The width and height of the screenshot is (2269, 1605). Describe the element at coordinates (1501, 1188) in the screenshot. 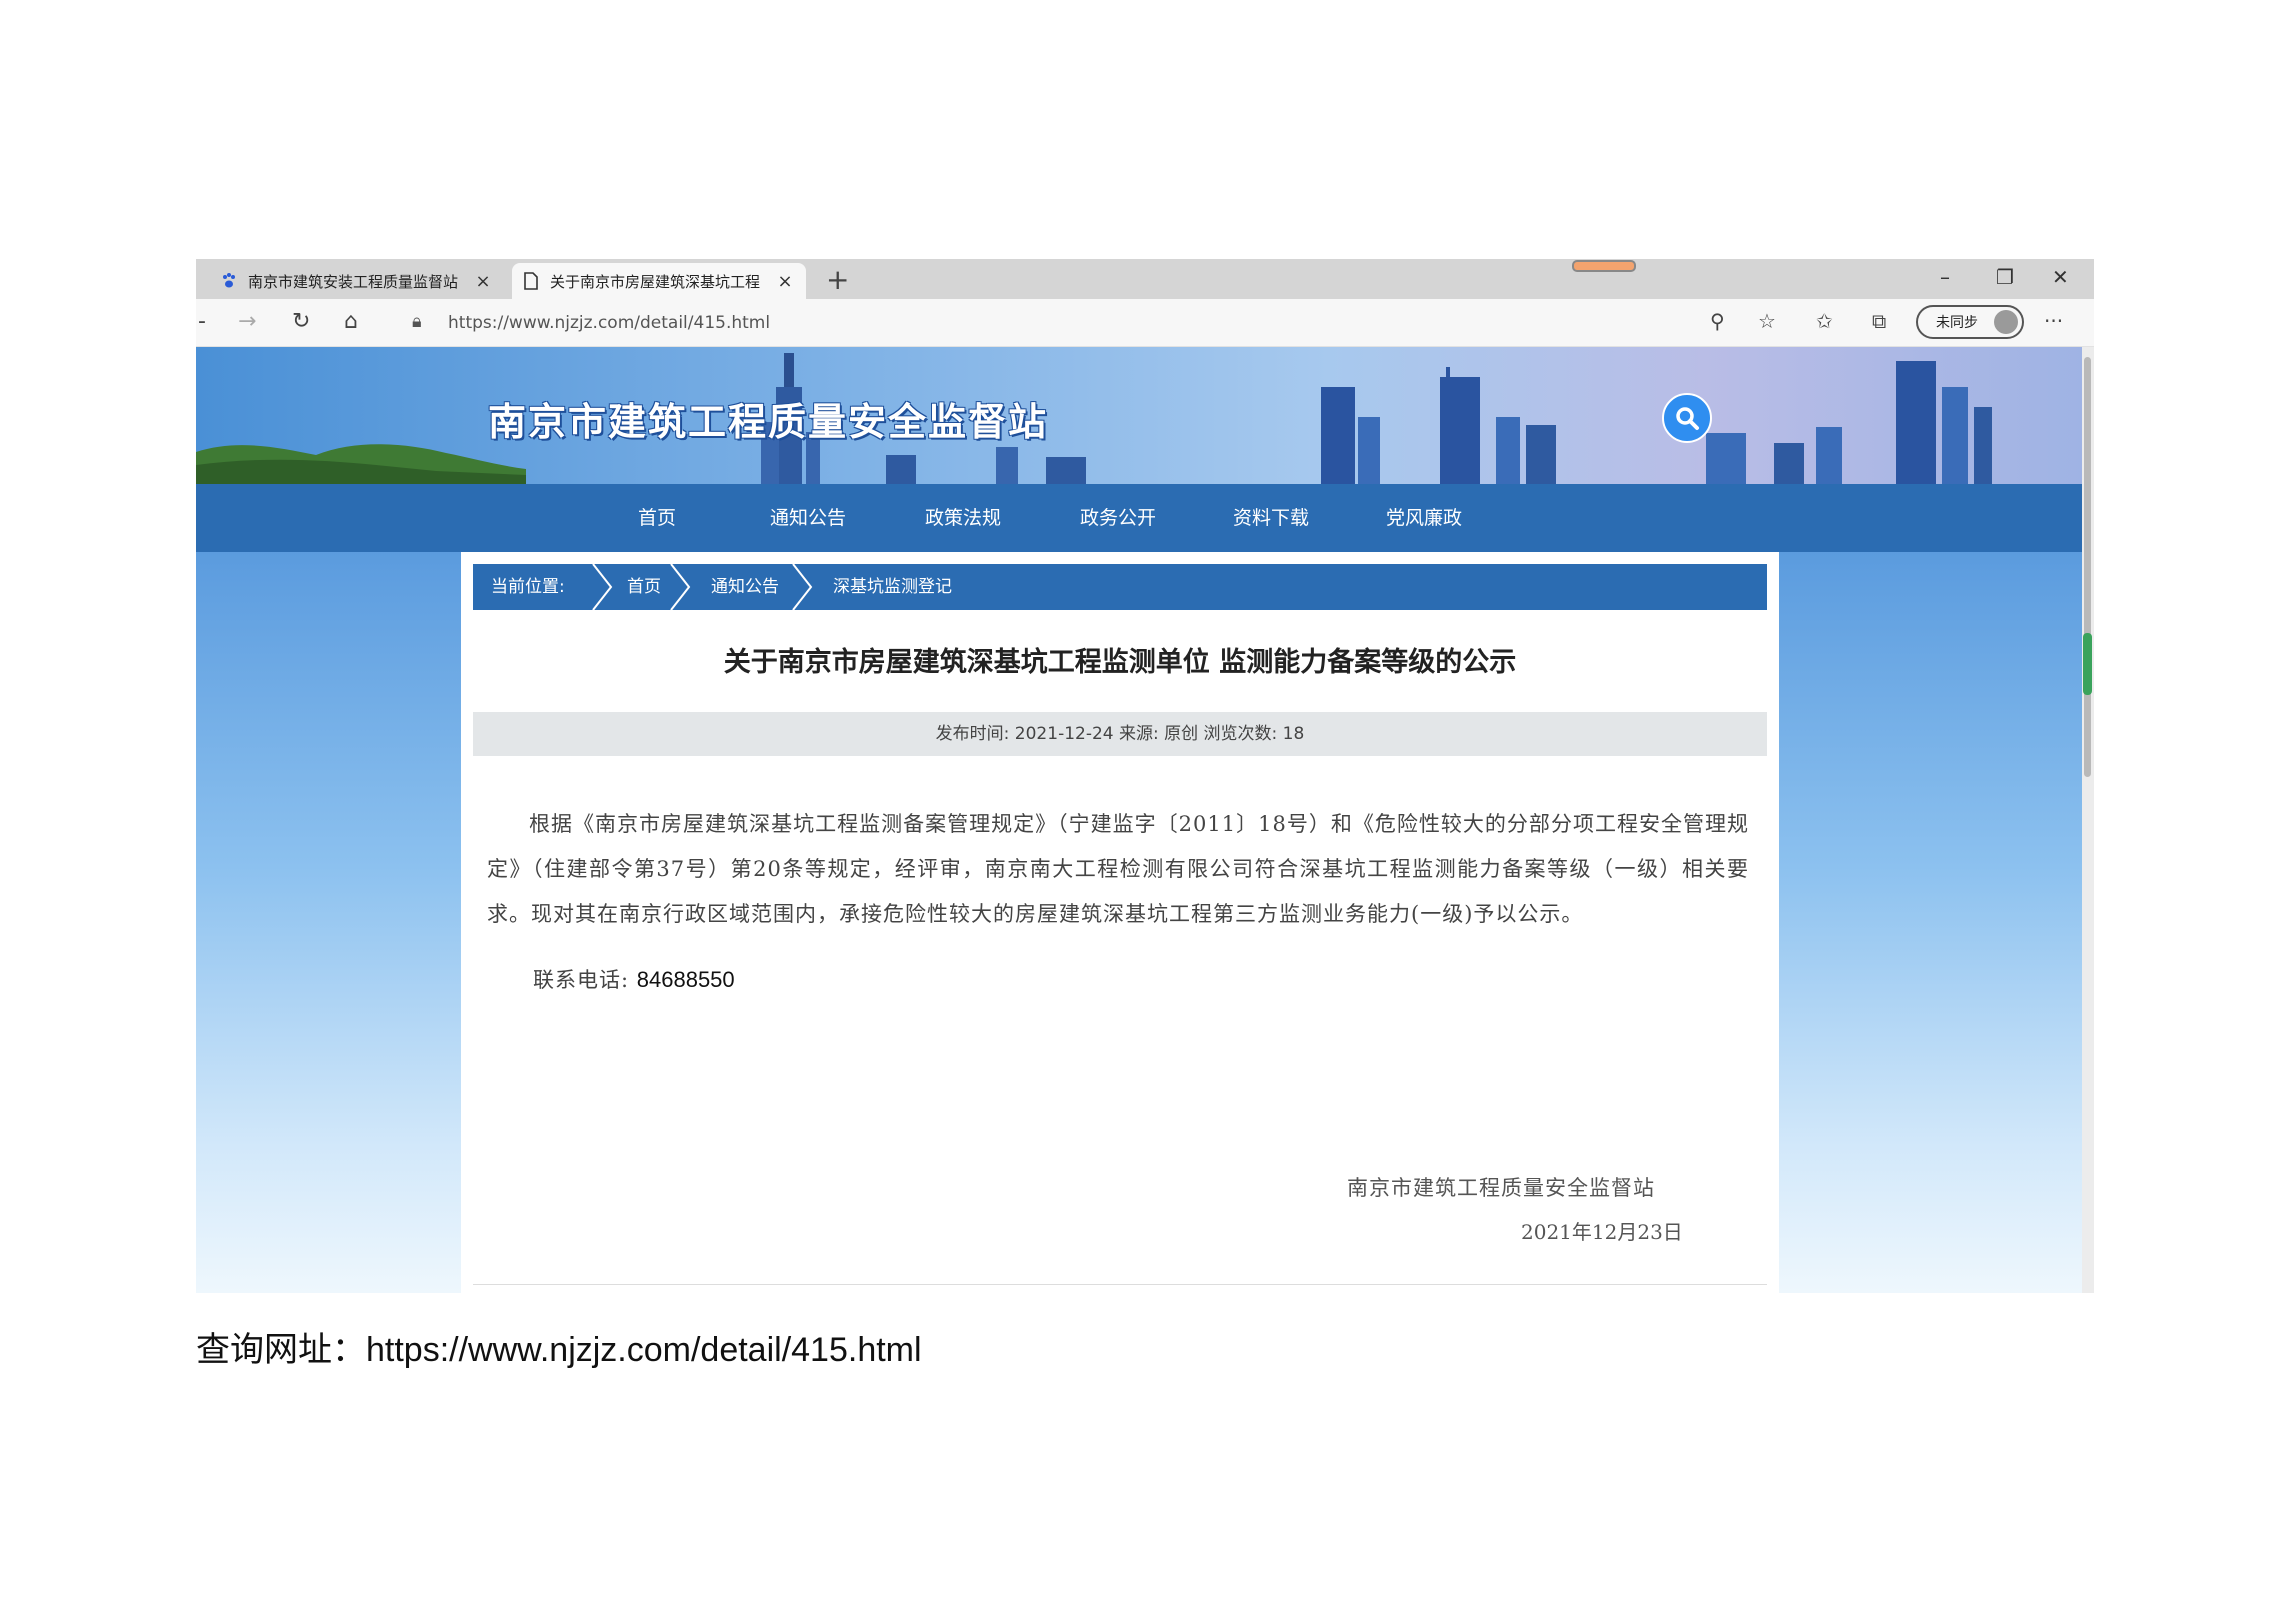

I see `signature: 南京市建筑工程质量安全监督站` at that location.